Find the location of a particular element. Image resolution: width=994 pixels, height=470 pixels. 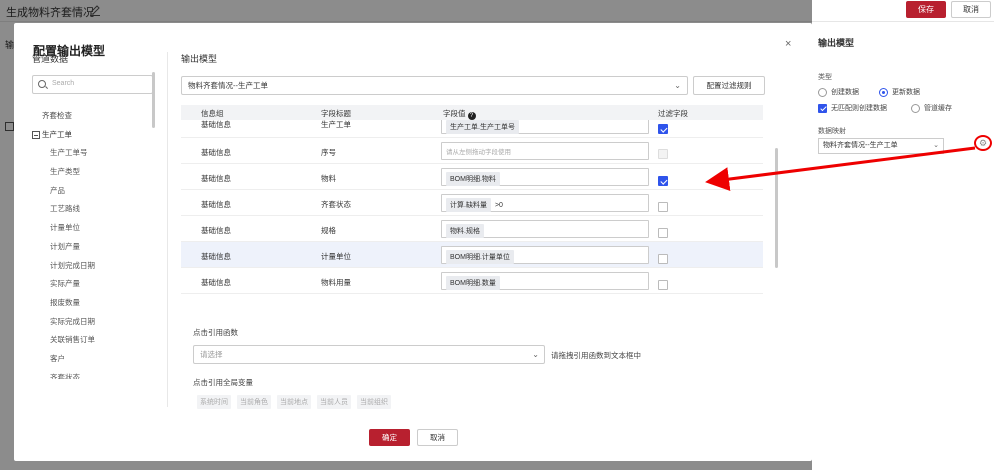

field-chip: 计算.缺料量 is located at coordinates (468, 205).